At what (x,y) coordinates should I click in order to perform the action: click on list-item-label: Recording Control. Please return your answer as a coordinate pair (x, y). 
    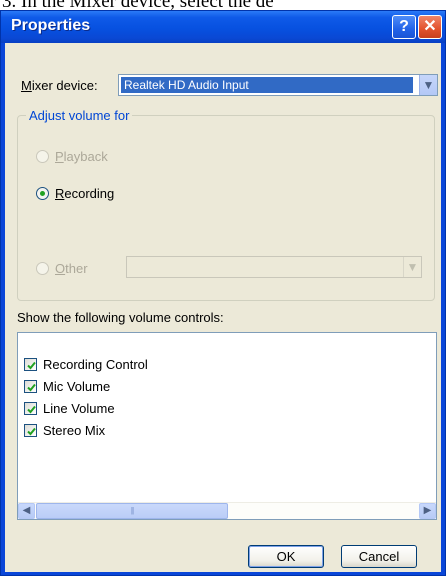
    Looking at the image, I should click on (95, 364).